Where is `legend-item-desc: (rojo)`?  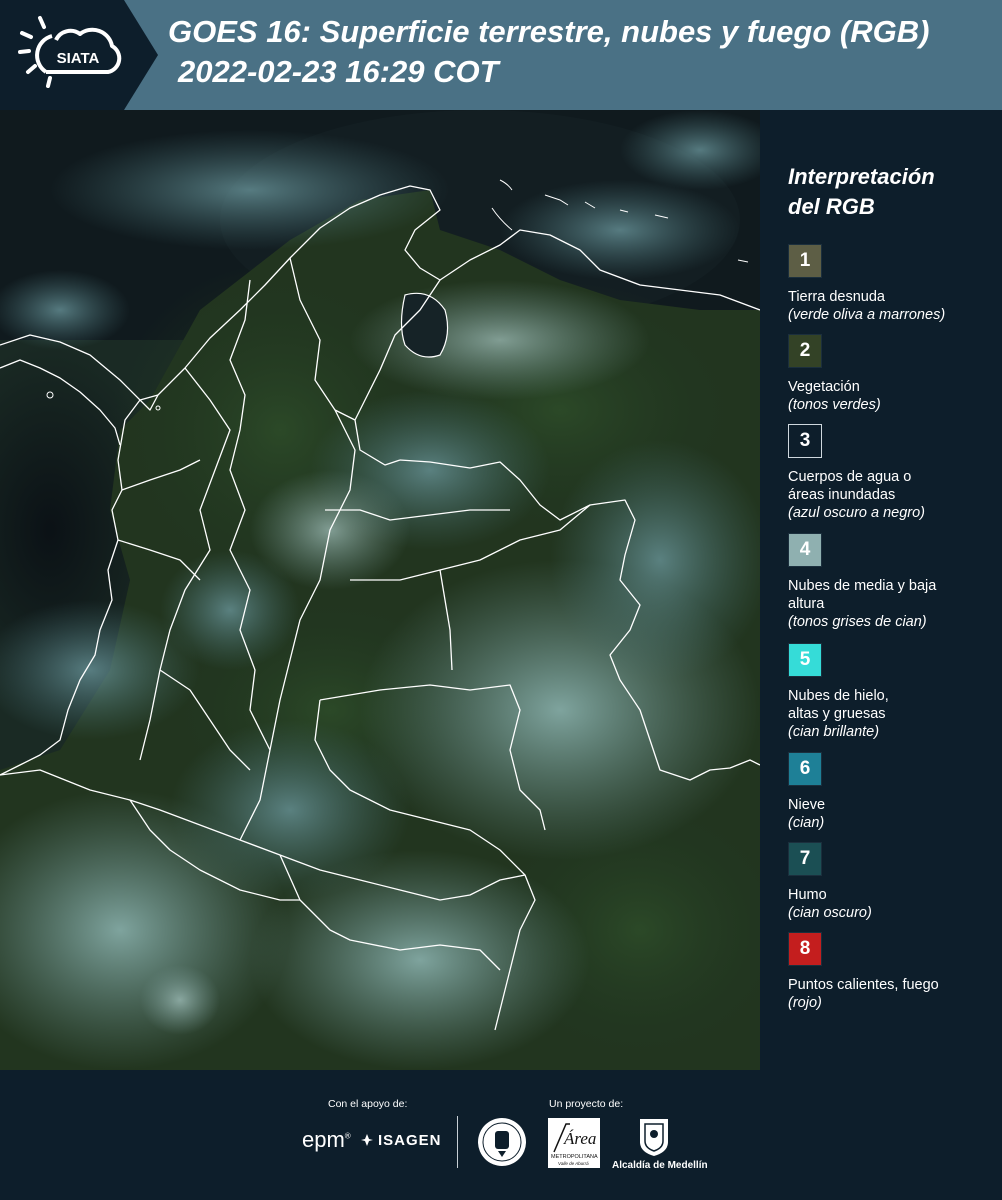
legend-item-desc: (rojo) is located at coordinates (805, 1003).